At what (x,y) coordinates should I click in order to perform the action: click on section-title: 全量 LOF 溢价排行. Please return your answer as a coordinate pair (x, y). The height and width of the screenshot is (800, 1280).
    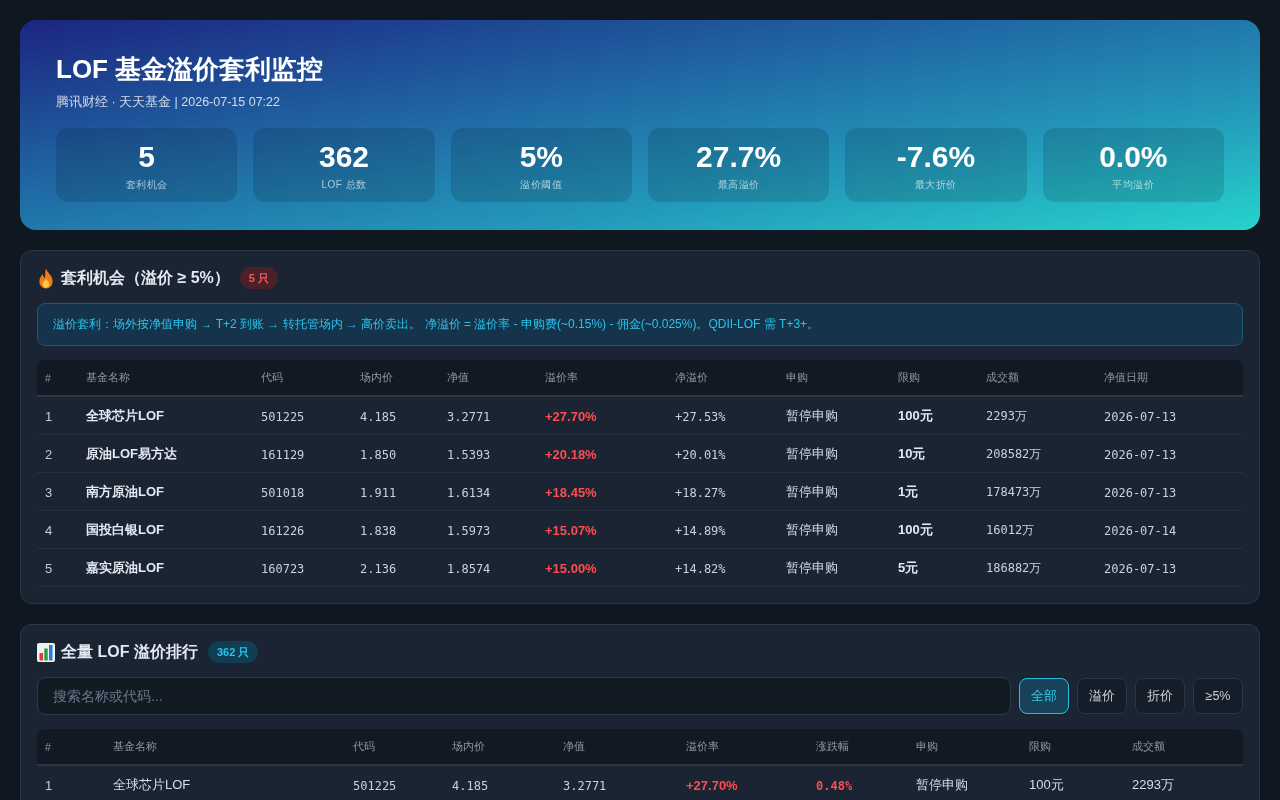
    Looking at the image, I should click on (129, 652).